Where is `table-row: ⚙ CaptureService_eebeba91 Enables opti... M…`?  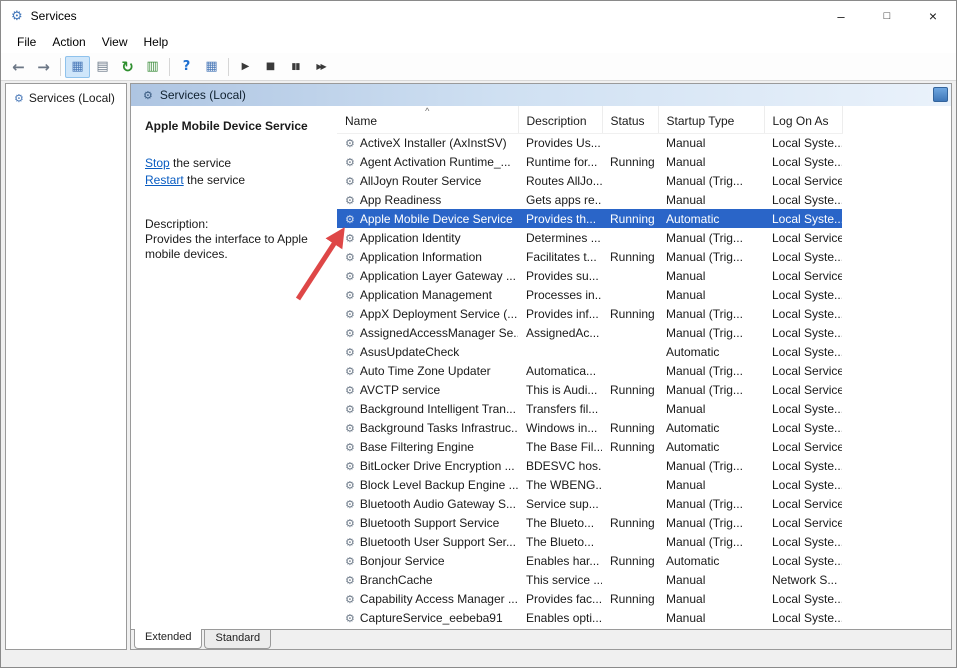 table-row: ⚙ CaptureService_eebeba91 Enables opti... M… is located at coordinates (589, 617).